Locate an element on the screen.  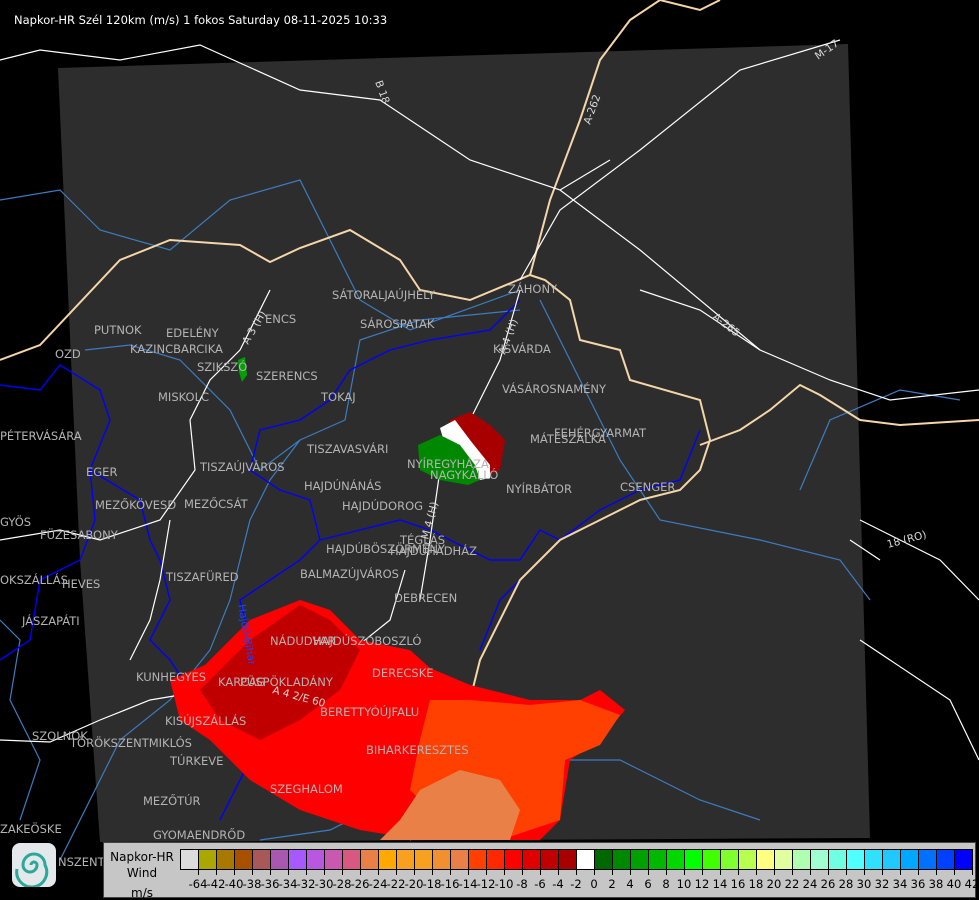
legend-tick-label: -28 is located at coordinates (342, 884).